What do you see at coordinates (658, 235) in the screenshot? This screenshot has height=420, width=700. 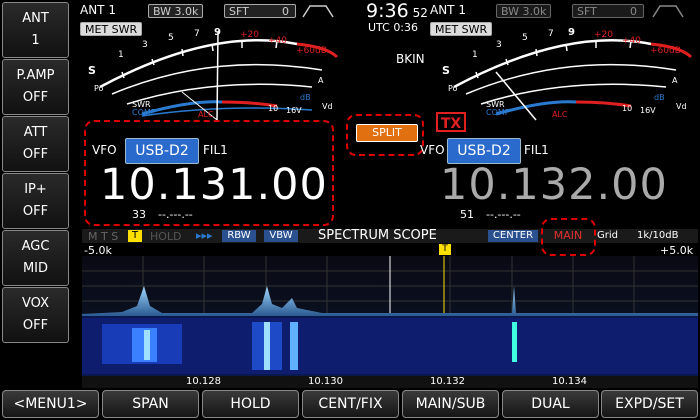 I see `scope-span: 1k/10dB` at bounding box center [658, 235].